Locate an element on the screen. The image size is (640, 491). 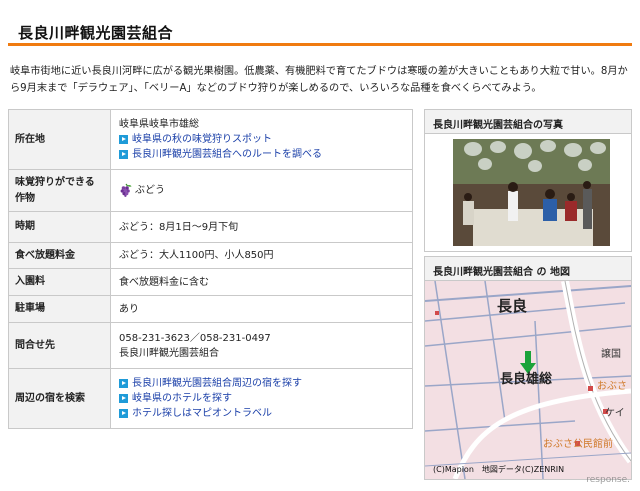
link-autumn-spots: 岐阜県の秋の味覚狩りスポット is located at coordinates (261, 139).